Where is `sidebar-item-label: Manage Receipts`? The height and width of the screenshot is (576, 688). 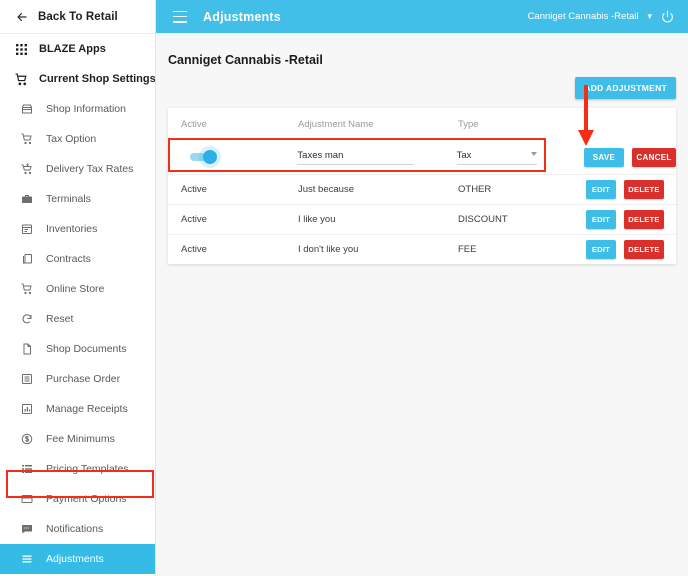 sidebar-item-label: Manage Receipts is located at coordinates (87, 409).